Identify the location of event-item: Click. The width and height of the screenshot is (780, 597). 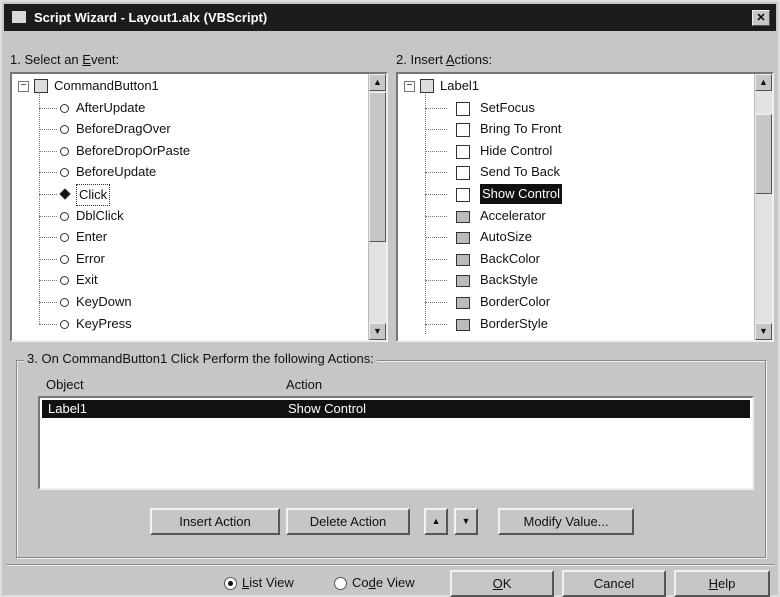
(93, 195).